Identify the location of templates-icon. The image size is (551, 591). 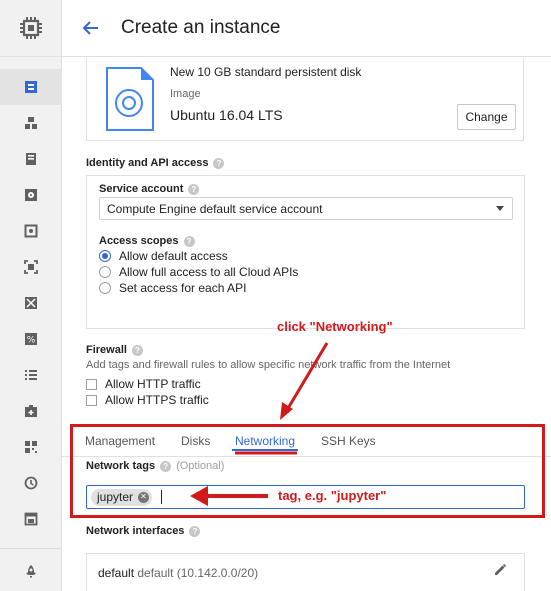
(31, 159).